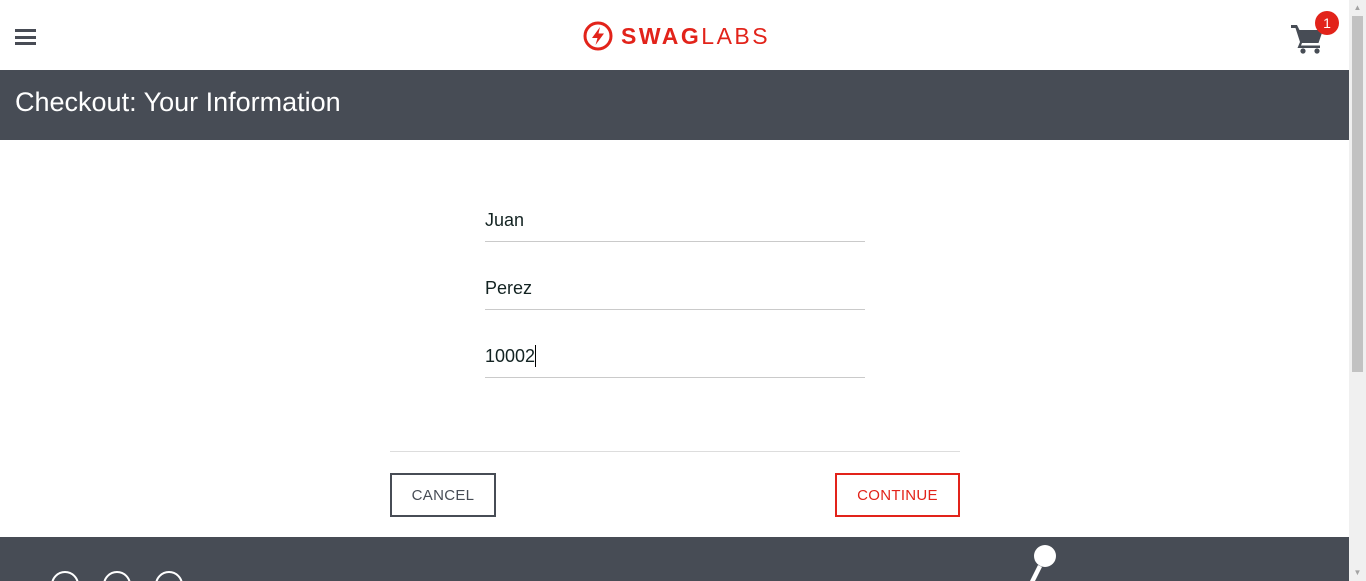 This screenshot has width=1366, height=581. I want to click on robot-mascot-icon, so click(1043, 563).